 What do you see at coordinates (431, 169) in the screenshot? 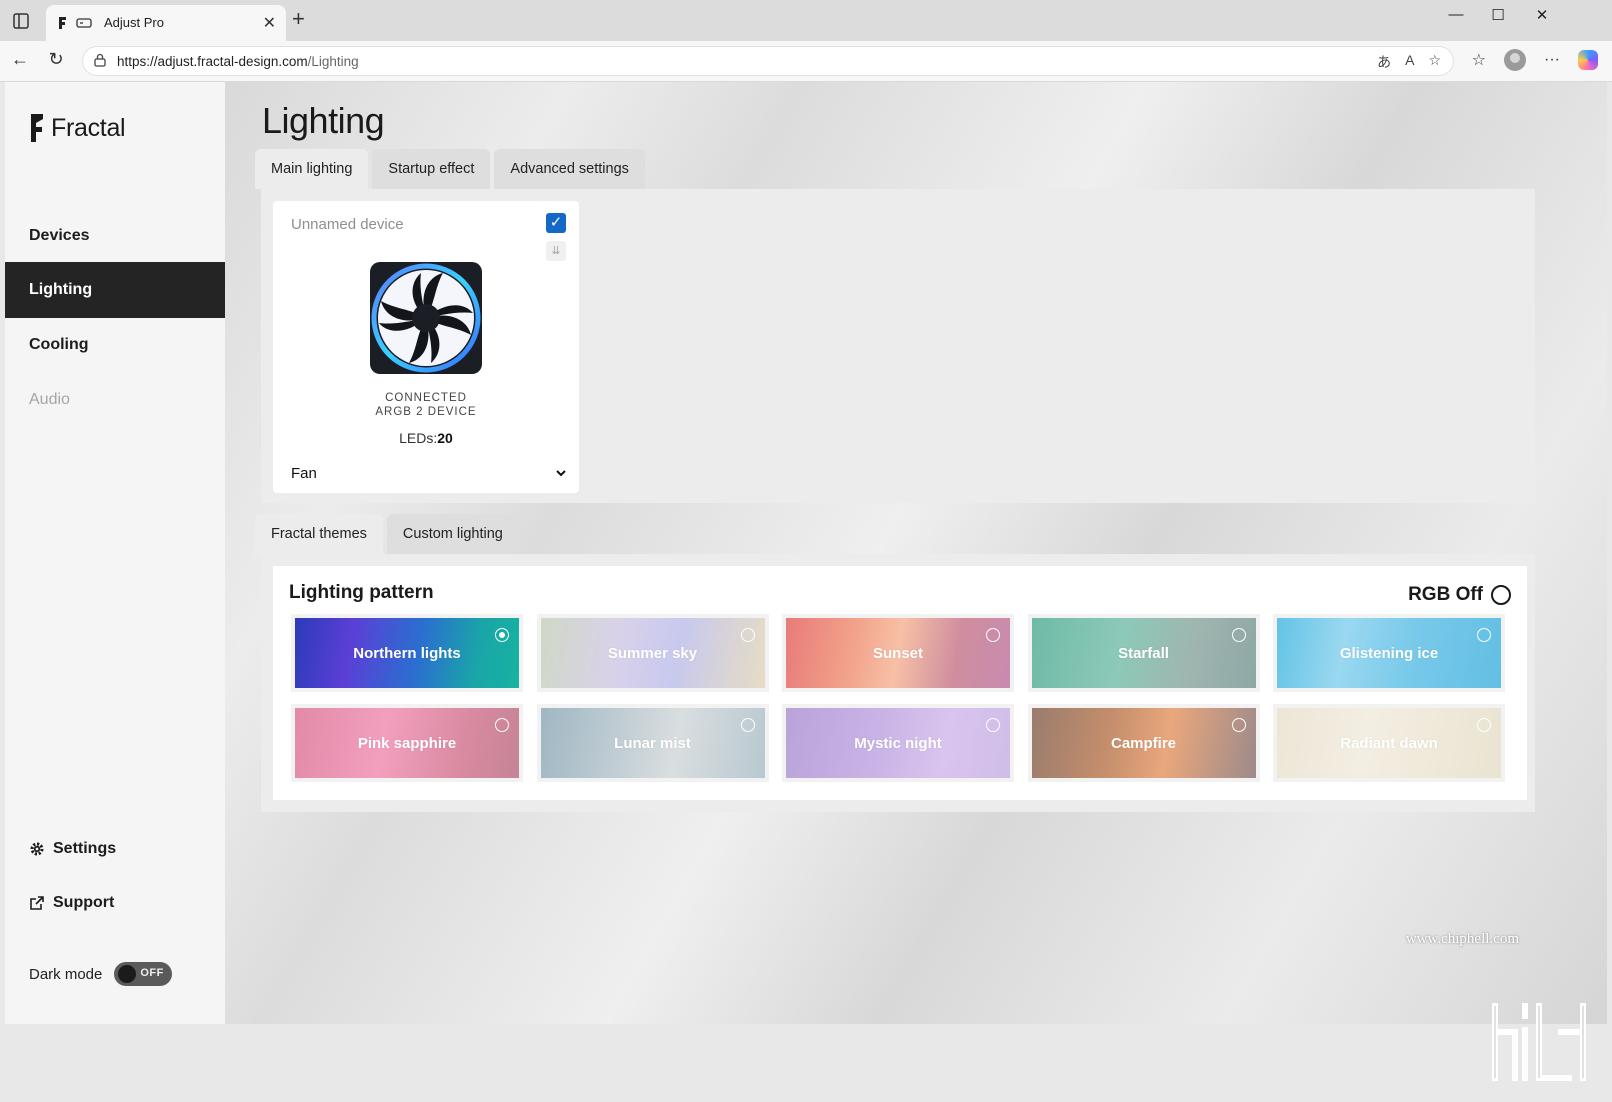
I see `tab-startup-effect: Startup effect` at bounding box center [431, 169].